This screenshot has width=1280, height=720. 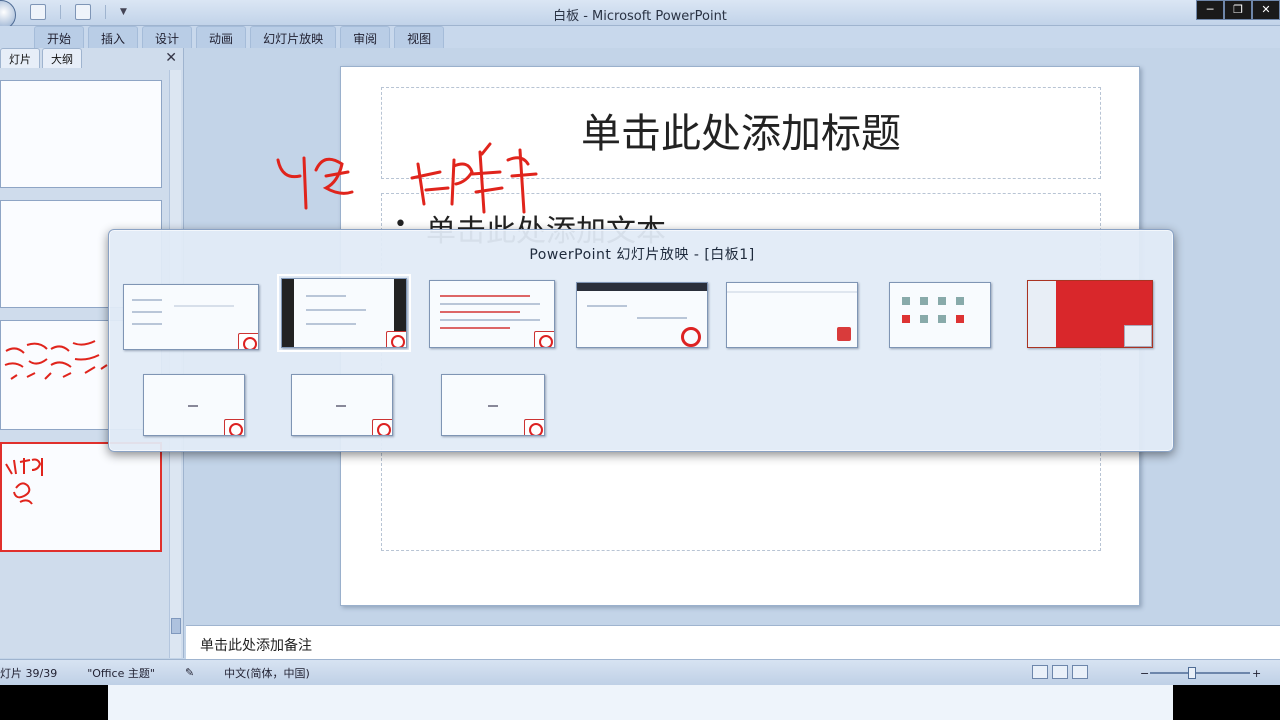 I want to click on tab-outline: 大纲, so click(x=62, y=58).